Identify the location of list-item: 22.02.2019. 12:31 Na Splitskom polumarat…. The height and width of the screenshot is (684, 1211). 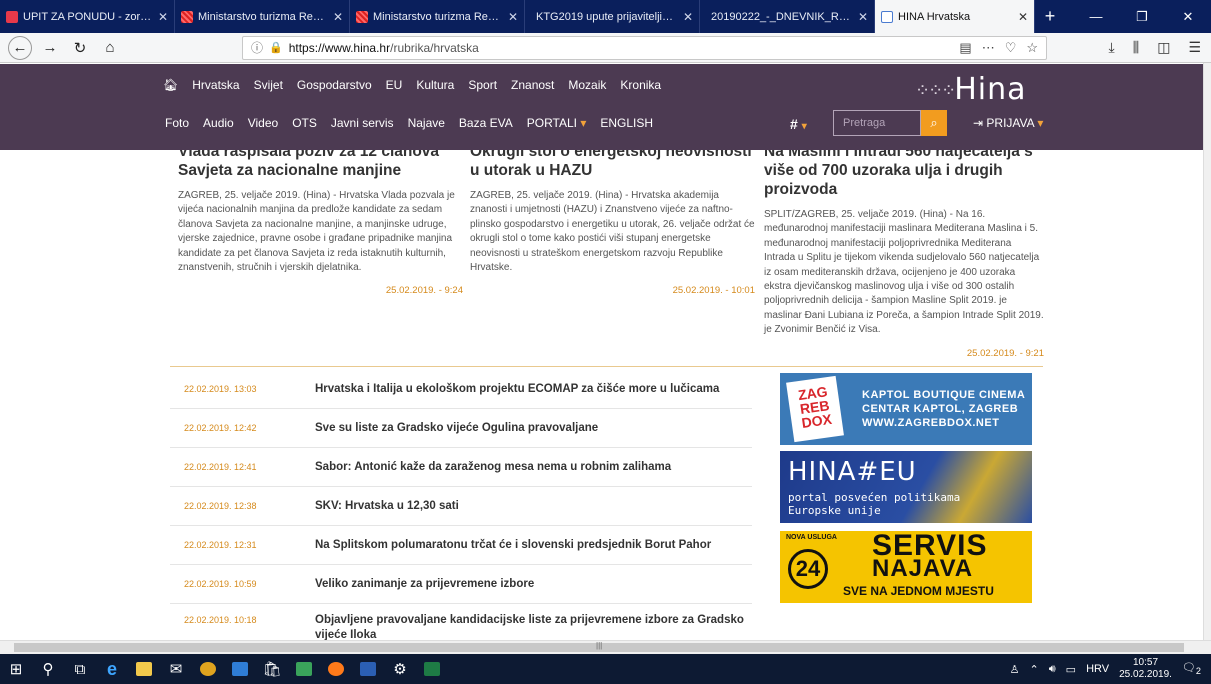
(461, 545).